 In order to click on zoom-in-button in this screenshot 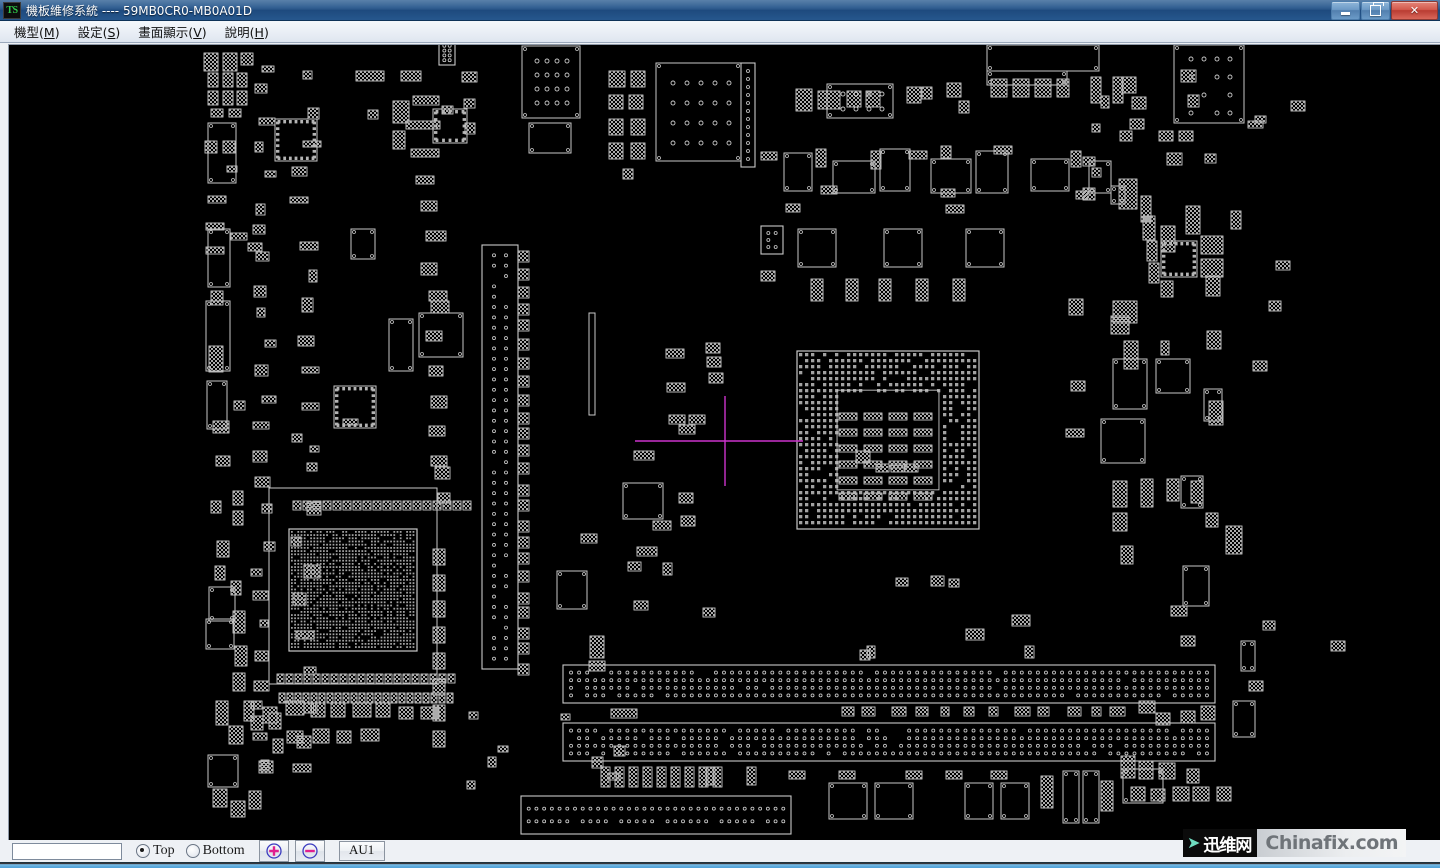, I will do `click(273, 851)`.